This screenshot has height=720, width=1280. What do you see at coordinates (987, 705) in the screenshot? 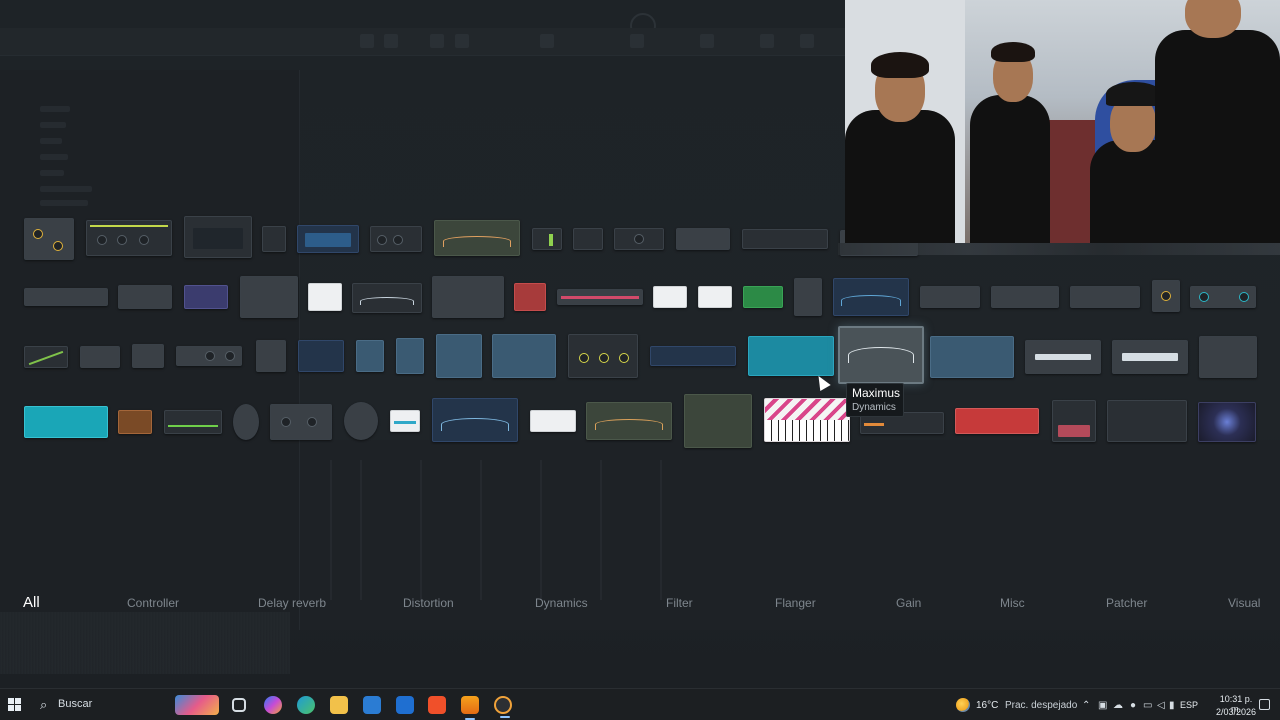
I see `weather-temperature: 16°C` at bounding box center [987, 705].